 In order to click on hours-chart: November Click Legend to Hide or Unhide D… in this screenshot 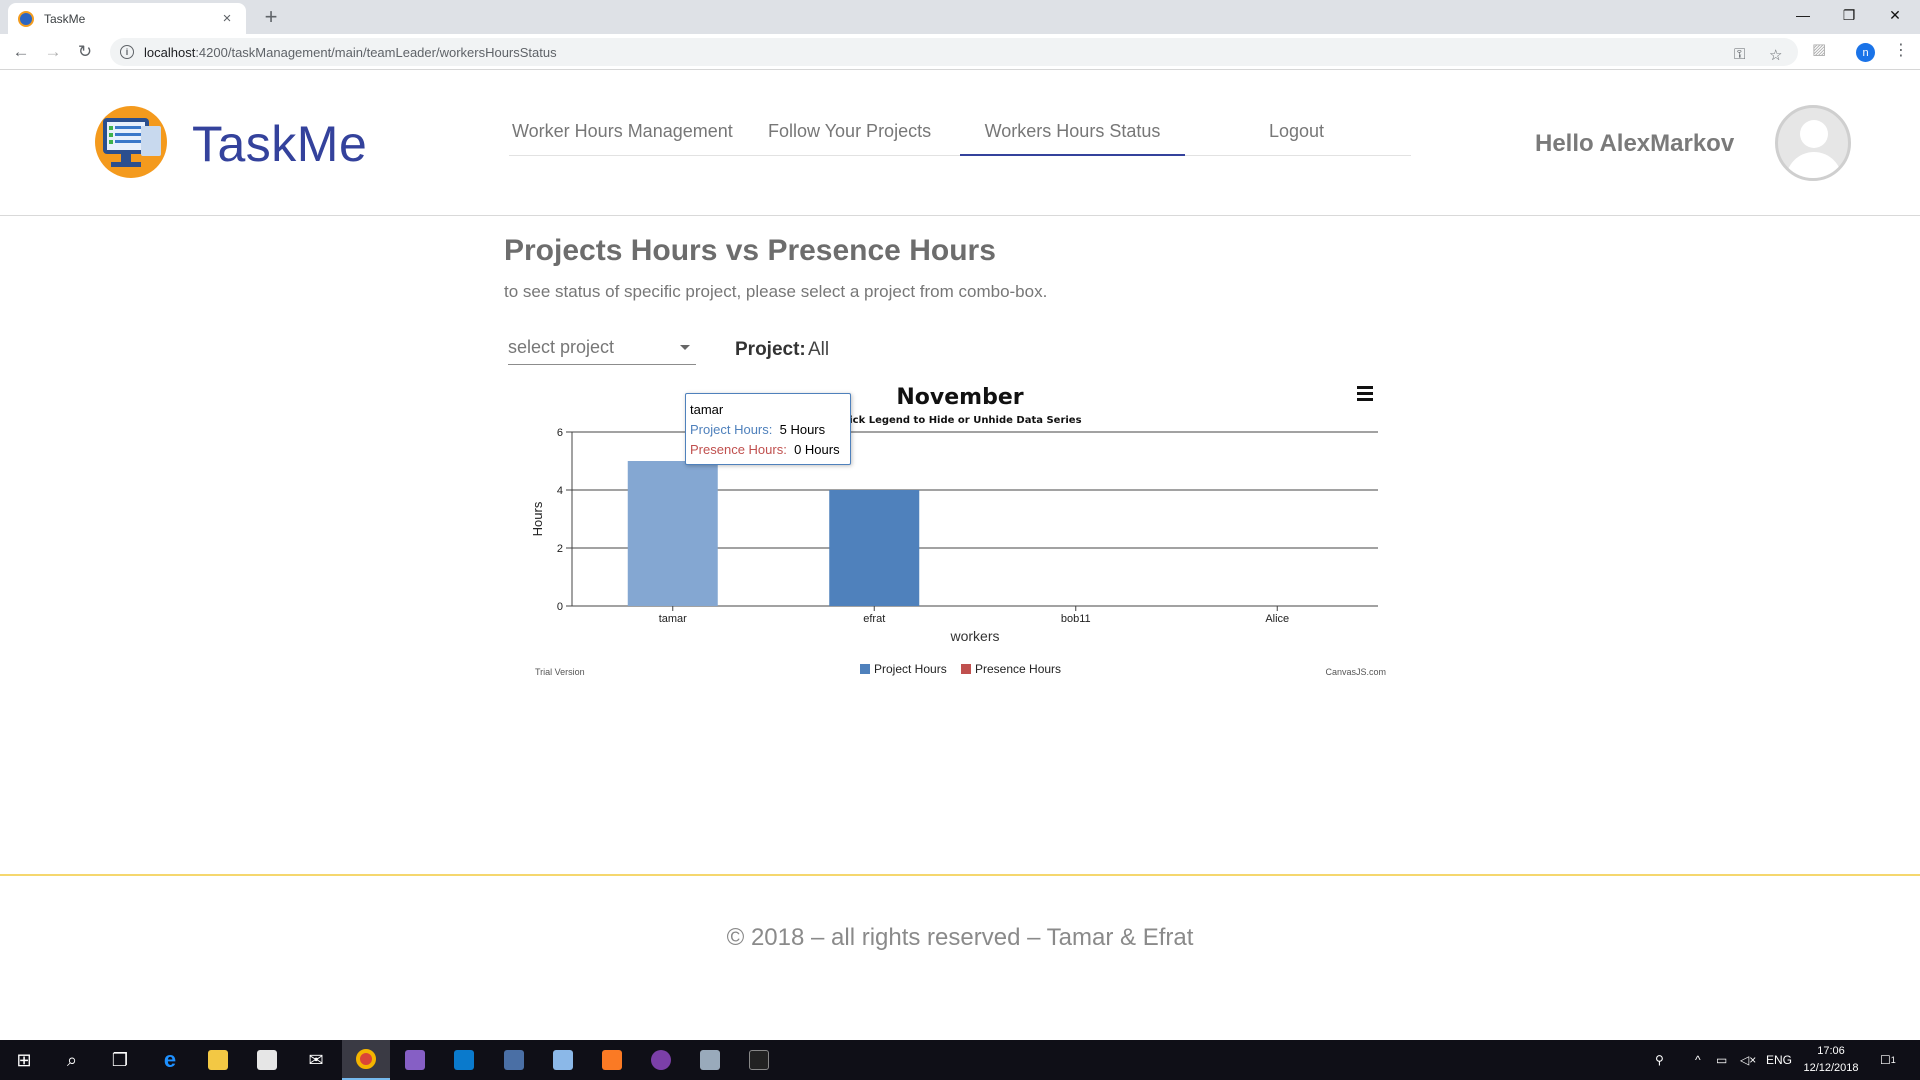, I will do `click(958, 531)`.